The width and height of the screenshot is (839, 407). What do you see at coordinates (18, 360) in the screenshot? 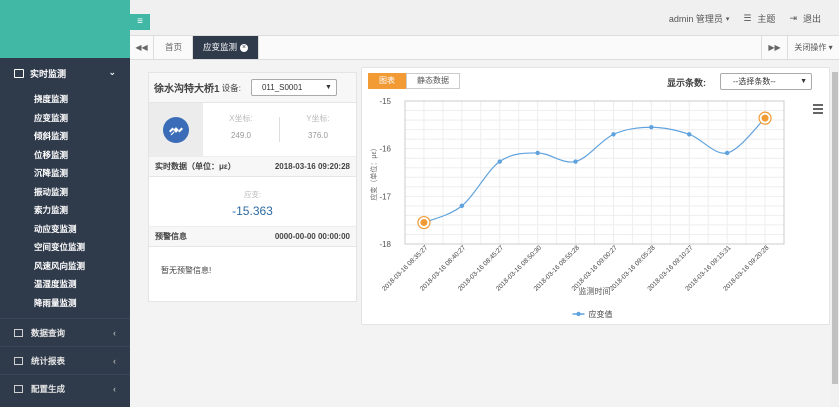
I see `bar-chart-icon` at bounding box center [18, 360].